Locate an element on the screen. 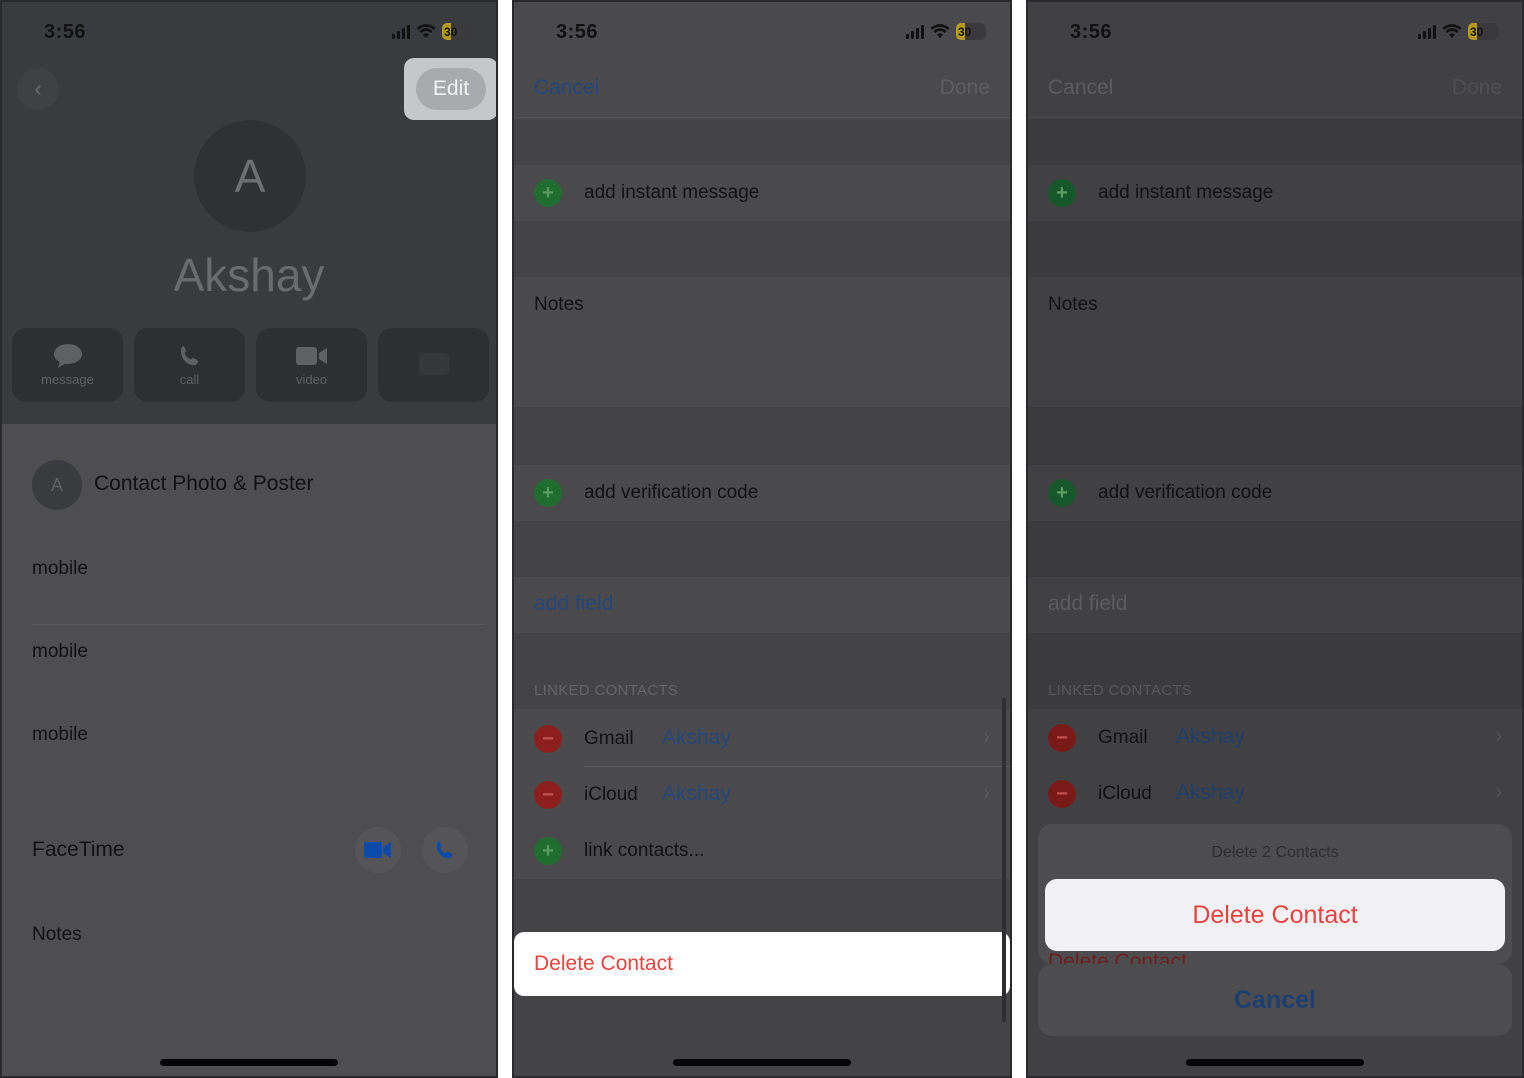 The height and width of the screenshot is (1078, 1524). edit-button: Edit is located at coordinates (451, 89).